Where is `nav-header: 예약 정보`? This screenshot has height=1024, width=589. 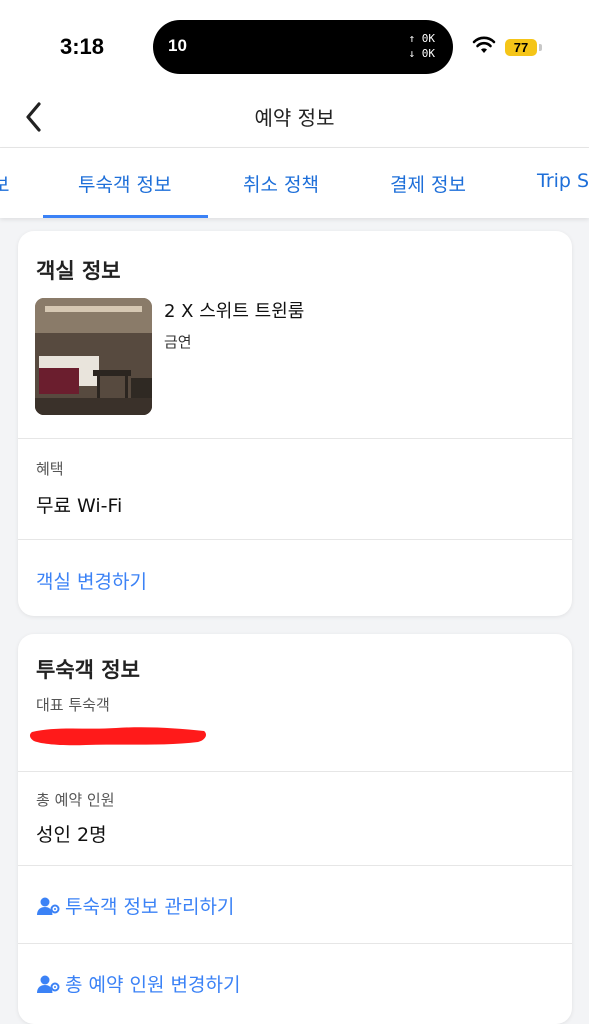 nav-header: 예약 정보 is located at coordinates (294, 120).